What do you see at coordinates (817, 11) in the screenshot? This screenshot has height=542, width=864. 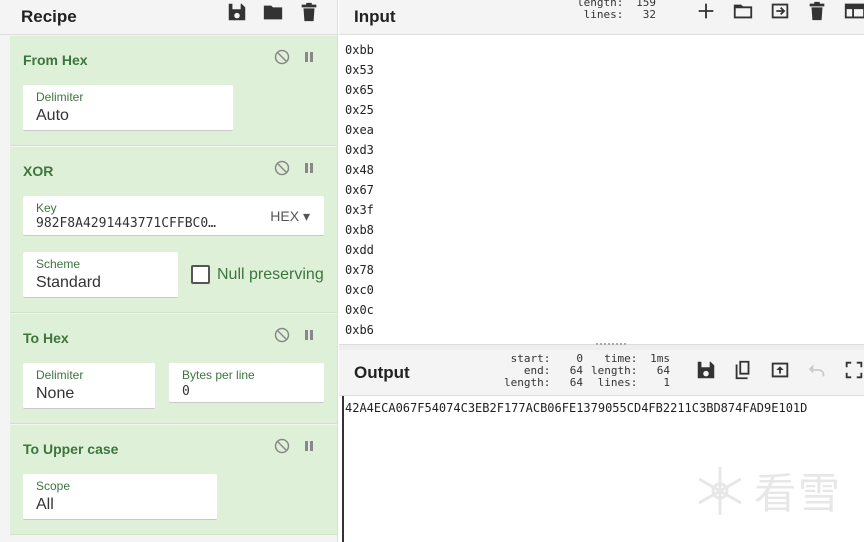 I see `clear-input-icon` at bounding box center [817, 11].